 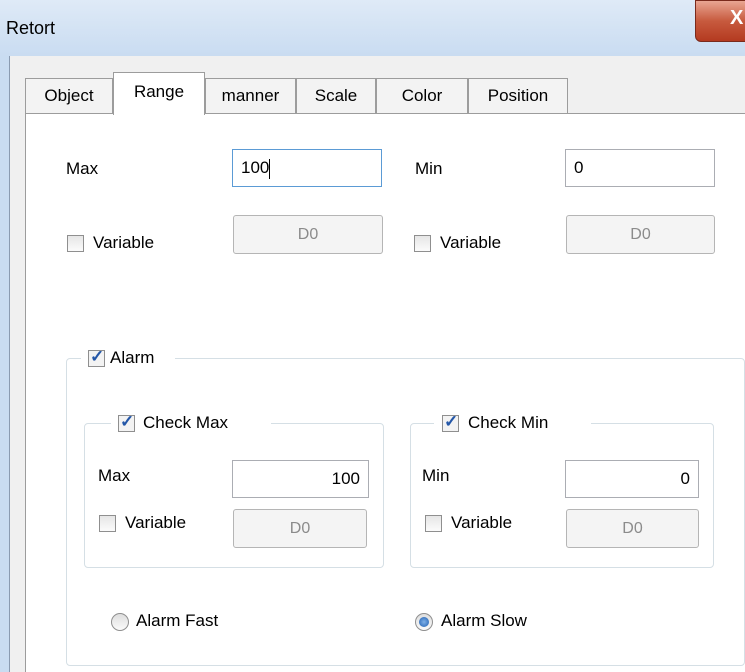 What do you see at coordinates (632, 528) in the screenshot?
I see `alarm-min-variable-button: D0` at bounding box center [632, 528].